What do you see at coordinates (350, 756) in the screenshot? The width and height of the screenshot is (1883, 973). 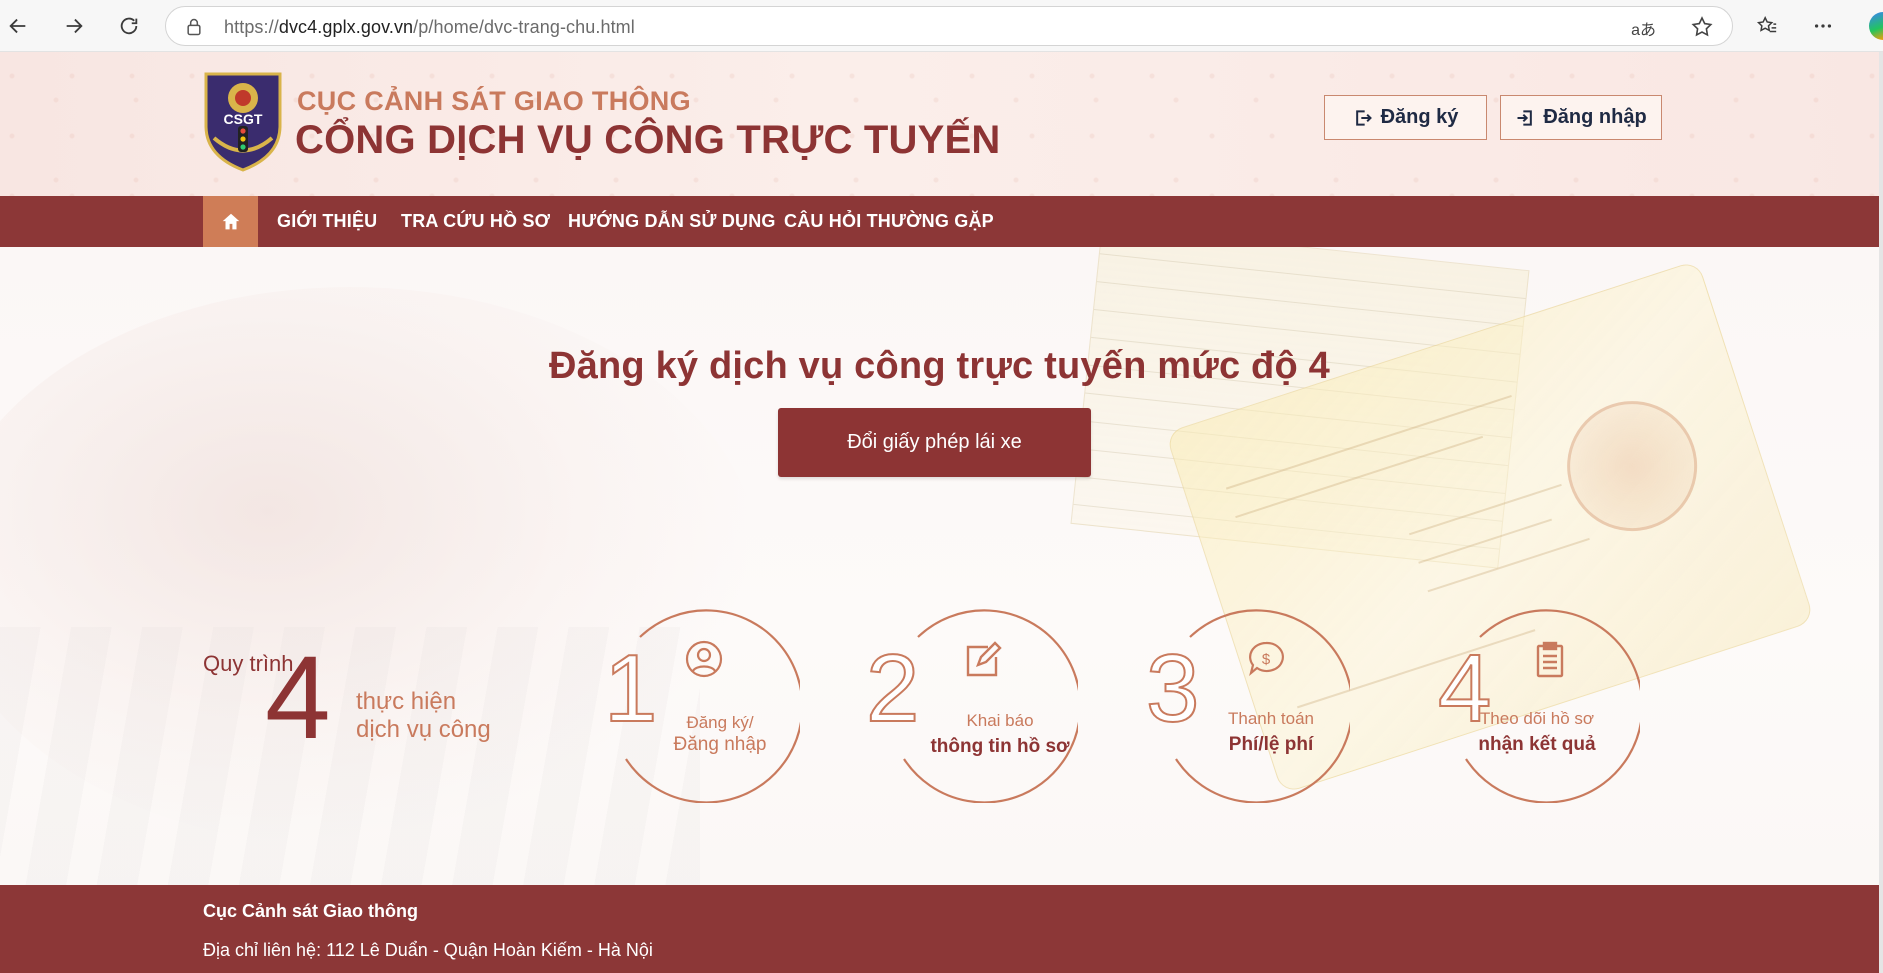 I see `hero-background-keyboard` at bounding box center [350, 756].